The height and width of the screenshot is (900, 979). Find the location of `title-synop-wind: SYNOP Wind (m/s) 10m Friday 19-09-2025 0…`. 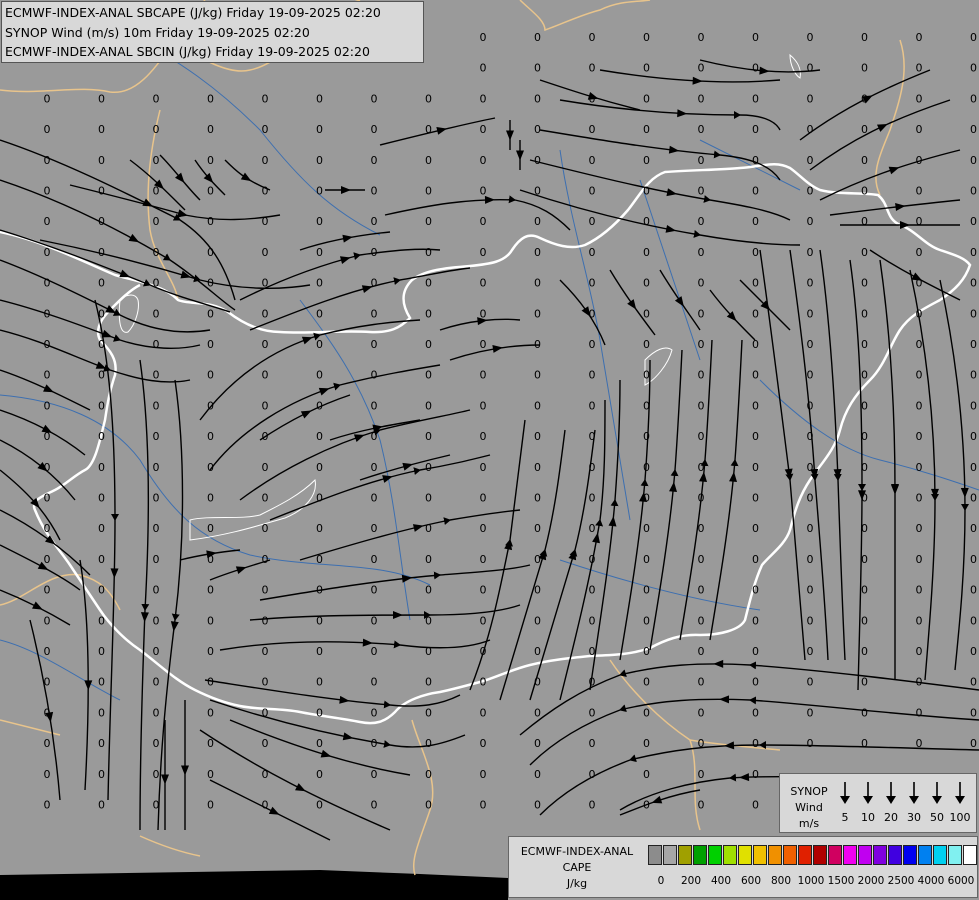

title-synop-wind: SYNOP Wind (m/s) 10m Friday 19-09-2025 0… is located at coordinates (157, 32).